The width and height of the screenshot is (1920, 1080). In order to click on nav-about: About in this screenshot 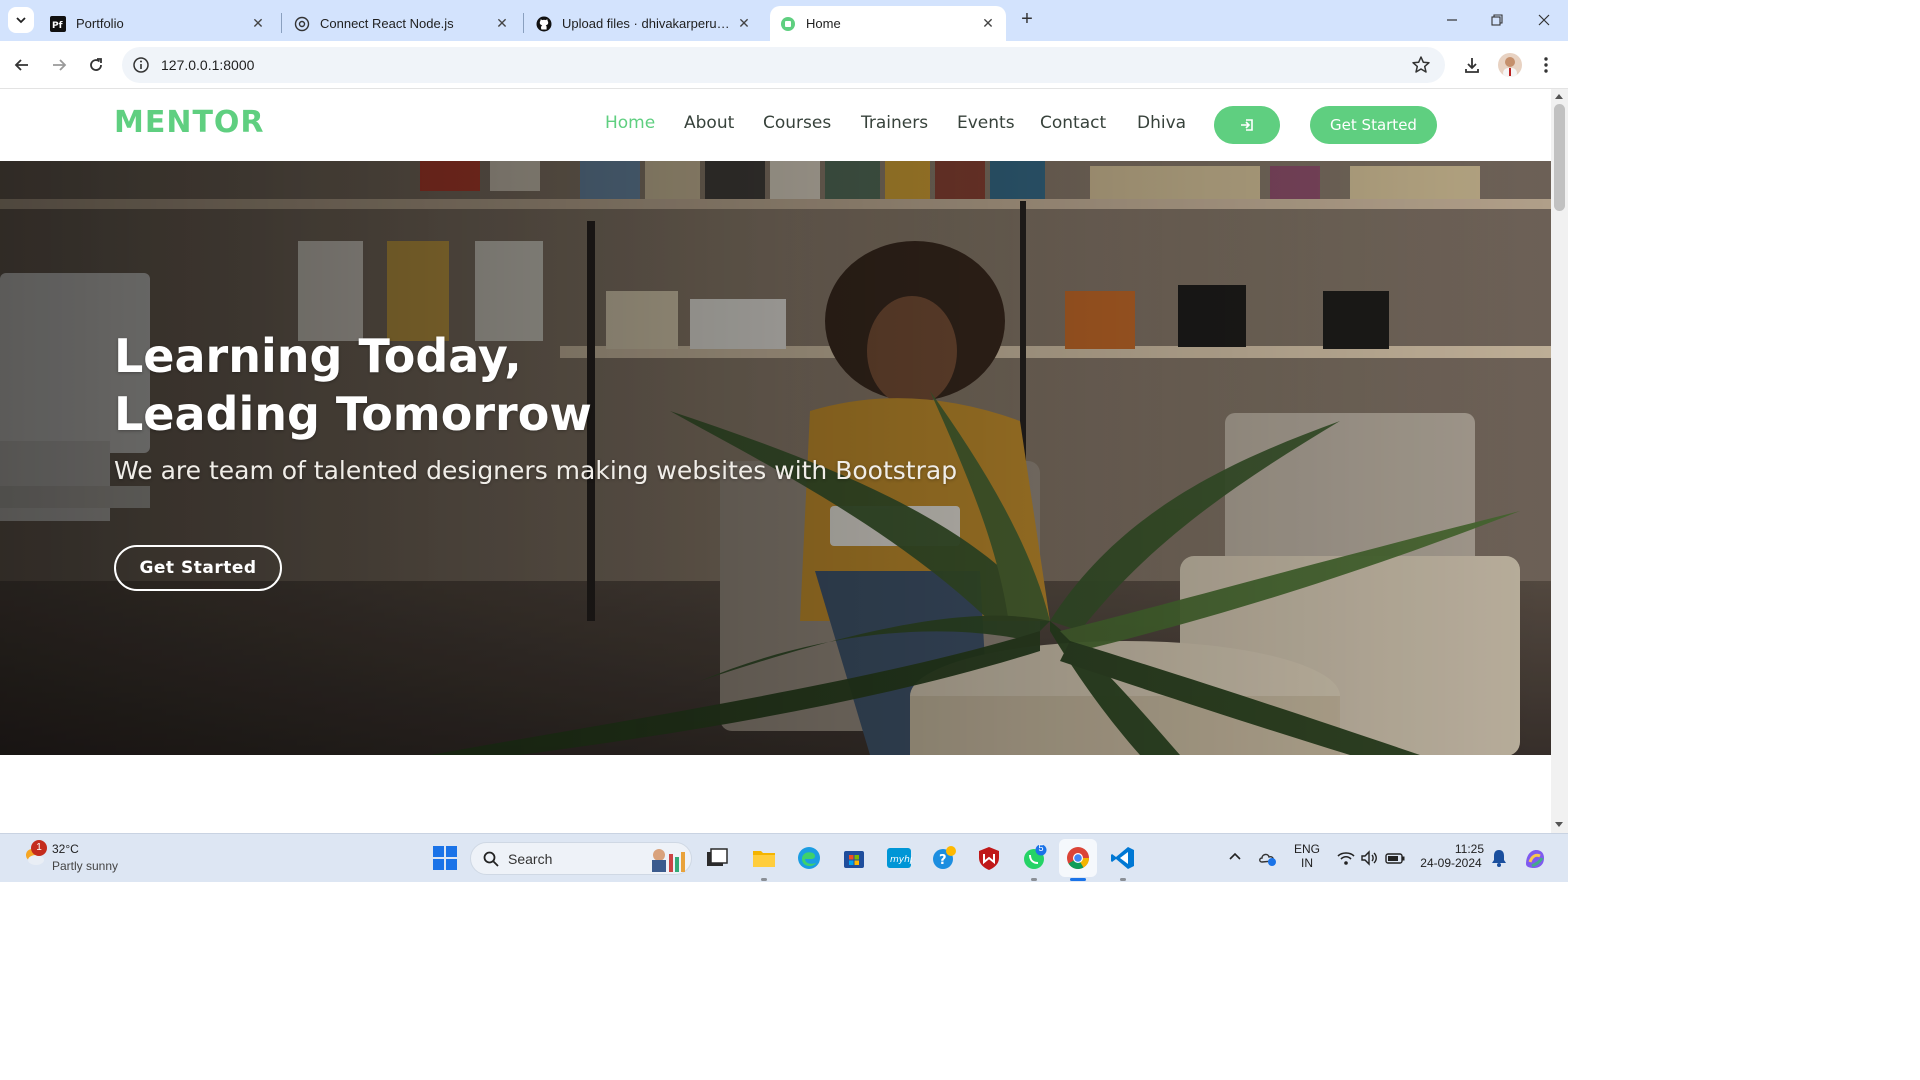, I will do `click(709, 123)`.